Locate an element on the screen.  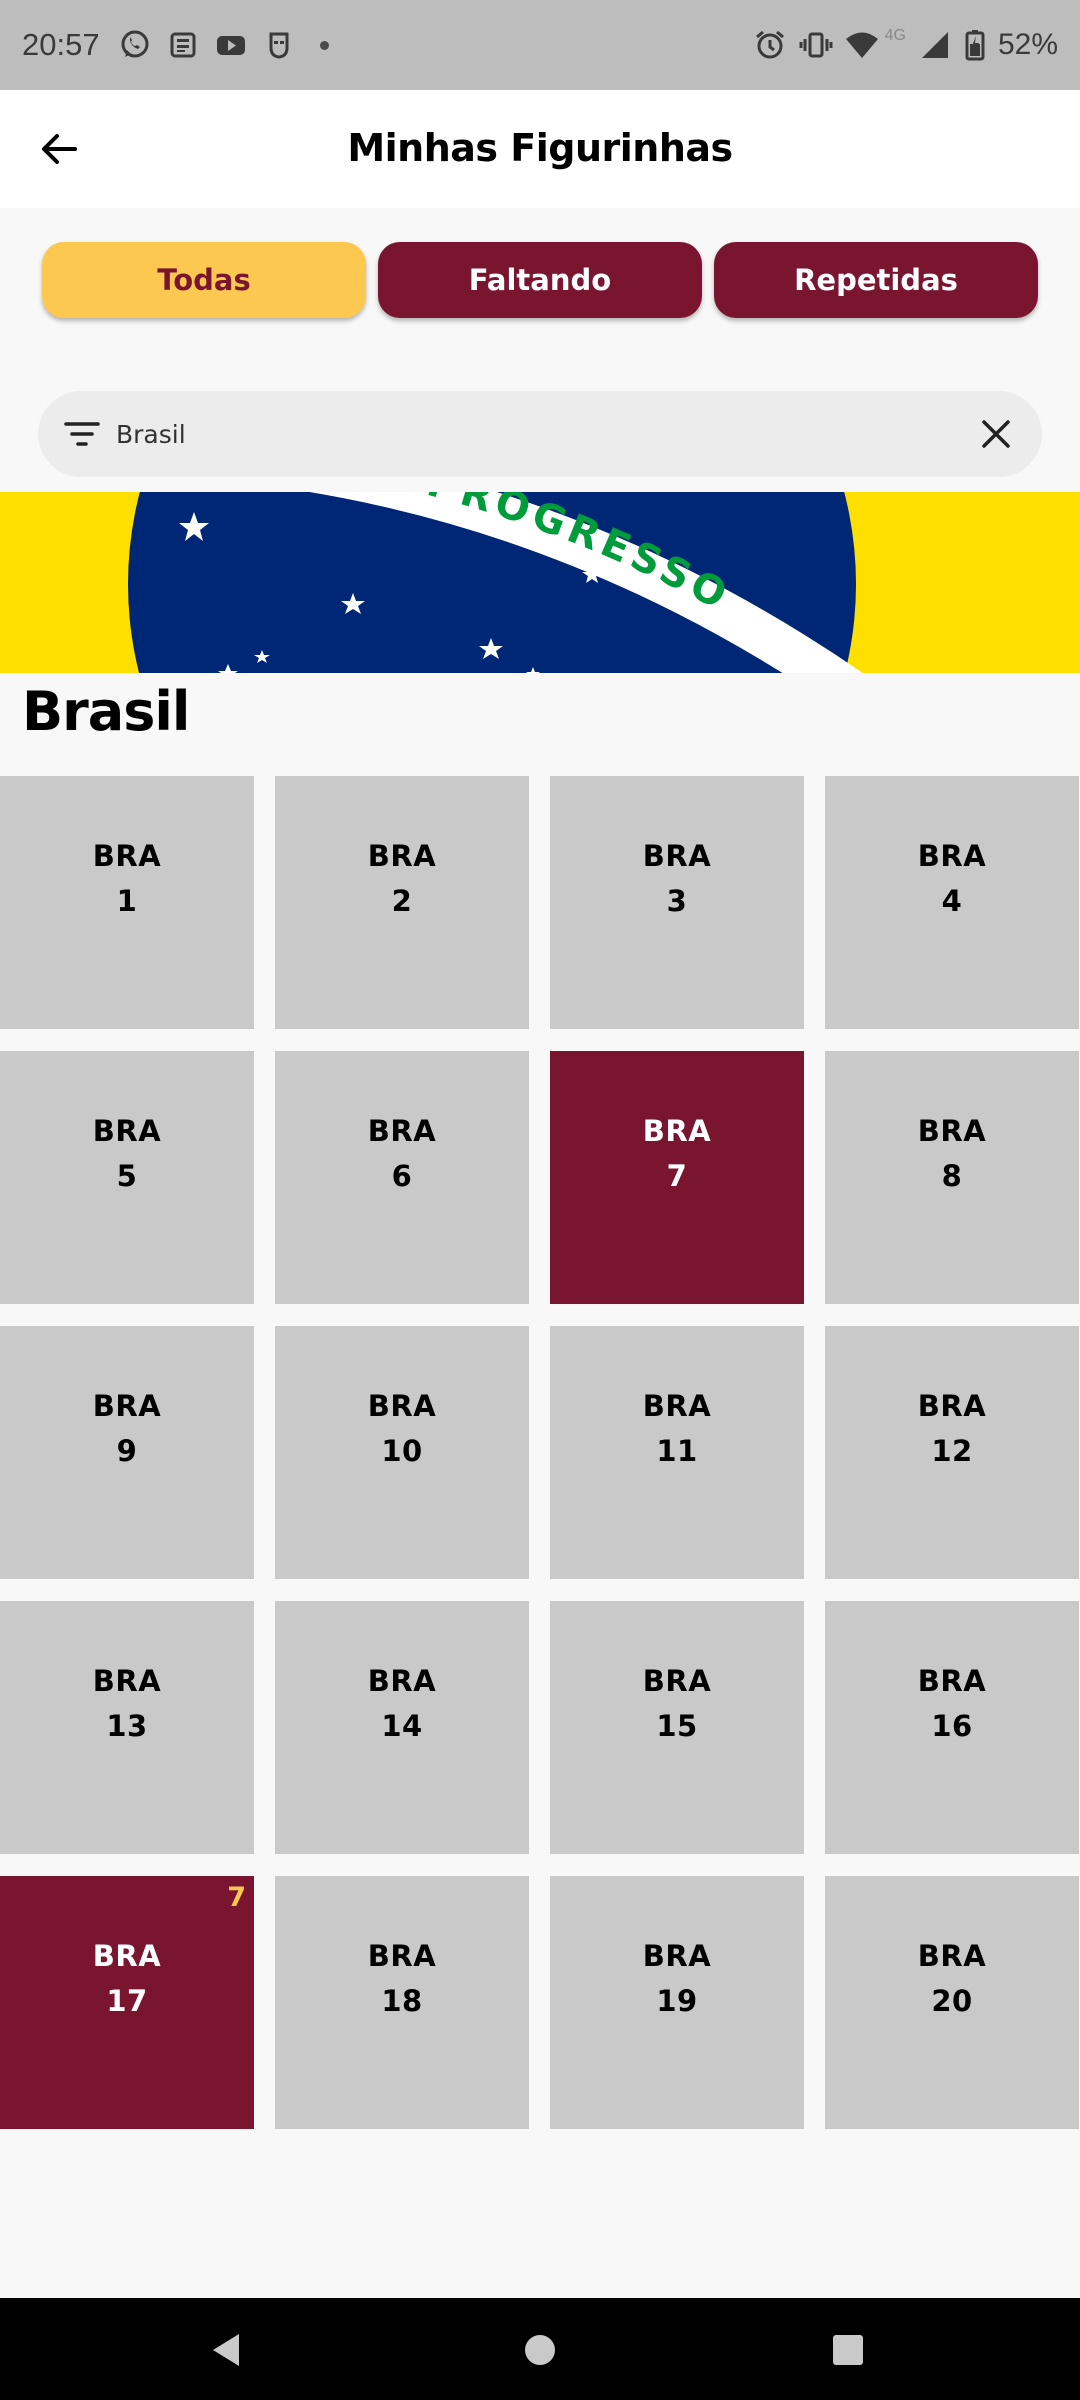
sticker-number: 6 is located at coordinates (402, 1176).